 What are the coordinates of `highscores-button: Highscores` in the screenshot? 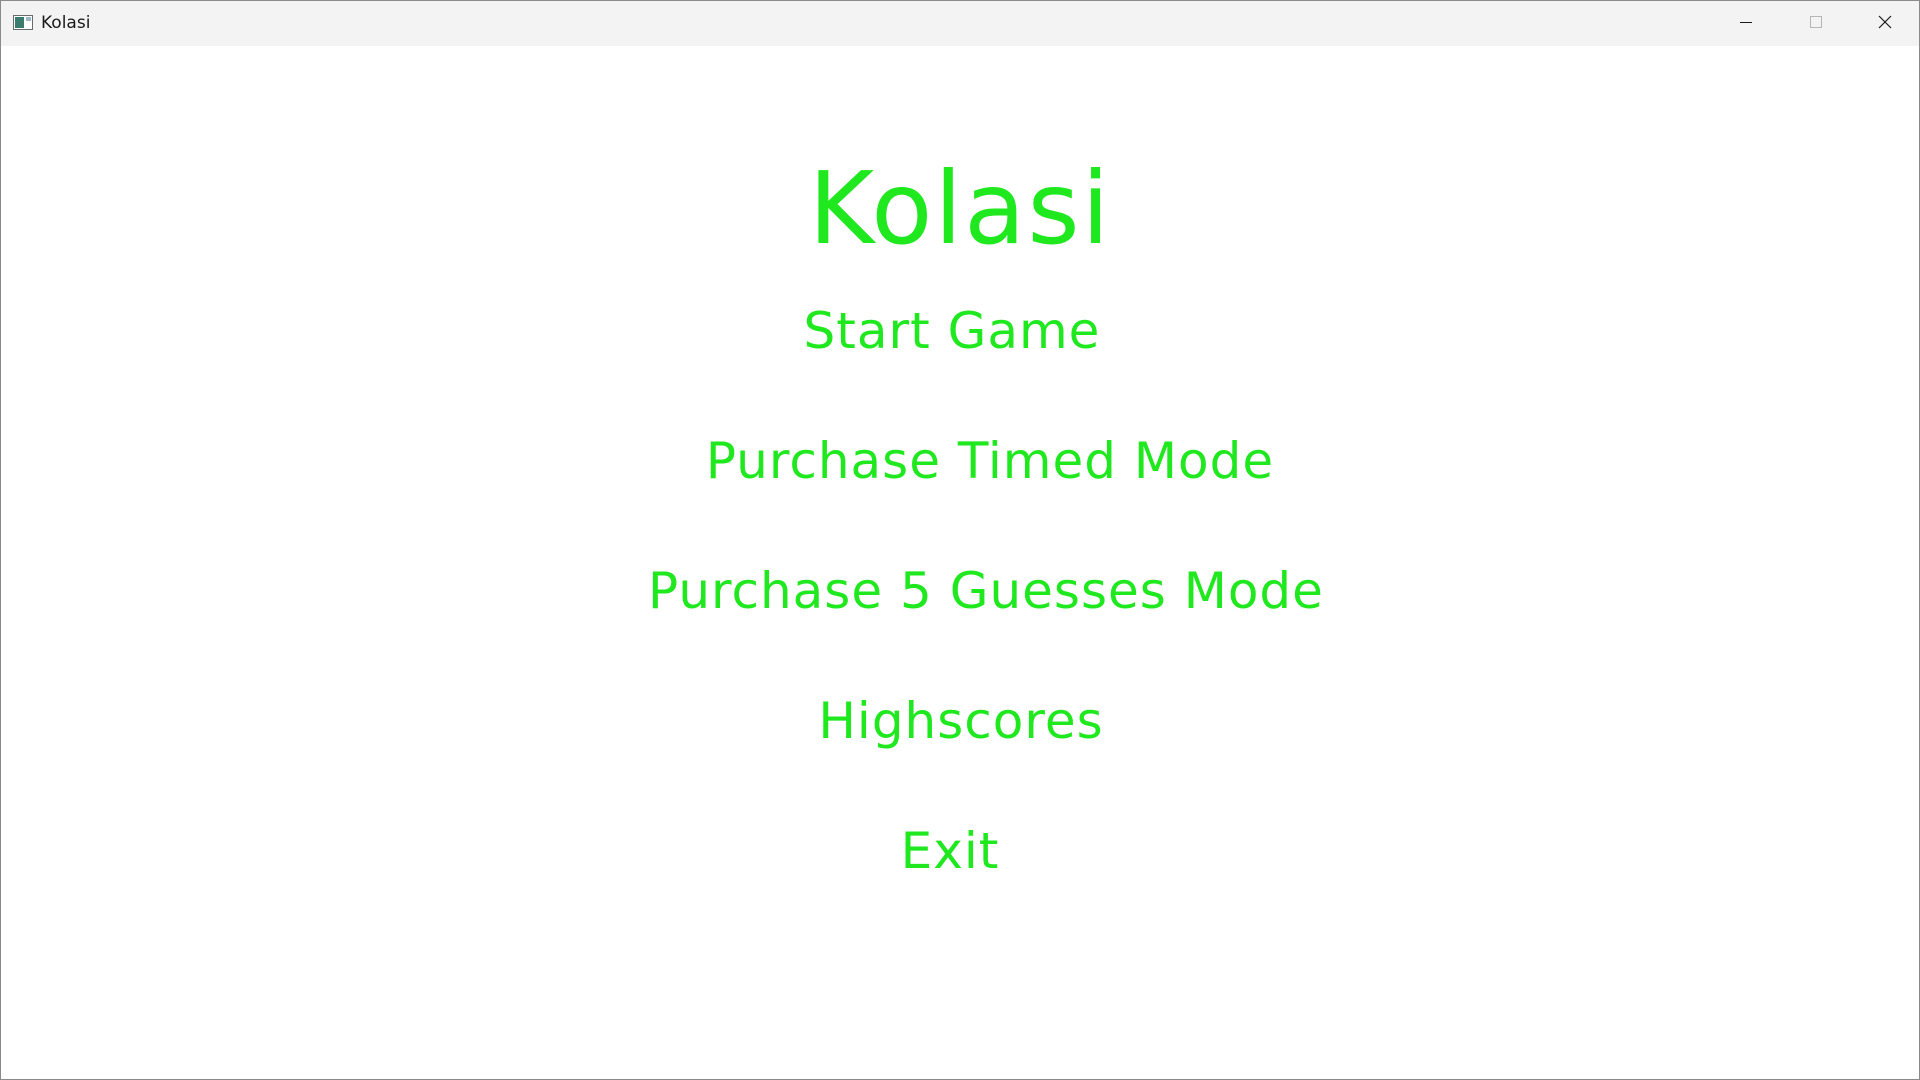 It's located at (960, 721).